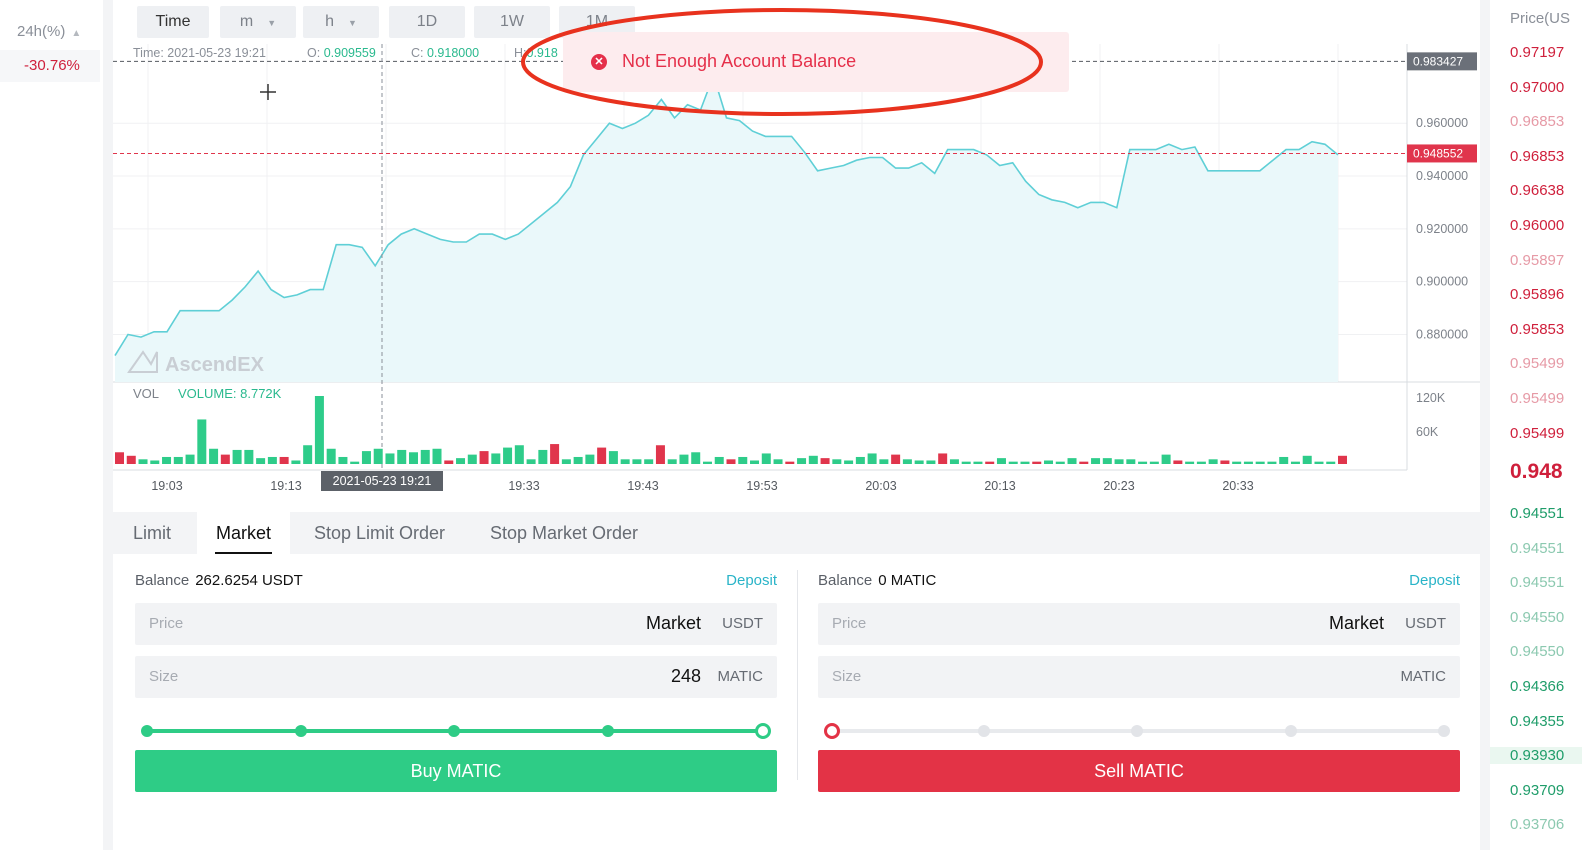 This screenshot has height=850, width=1582. Describe the element at coordinates (1537, 790) in the screenshot. I see `orderbook-bid-row: 0.93709` at that location.